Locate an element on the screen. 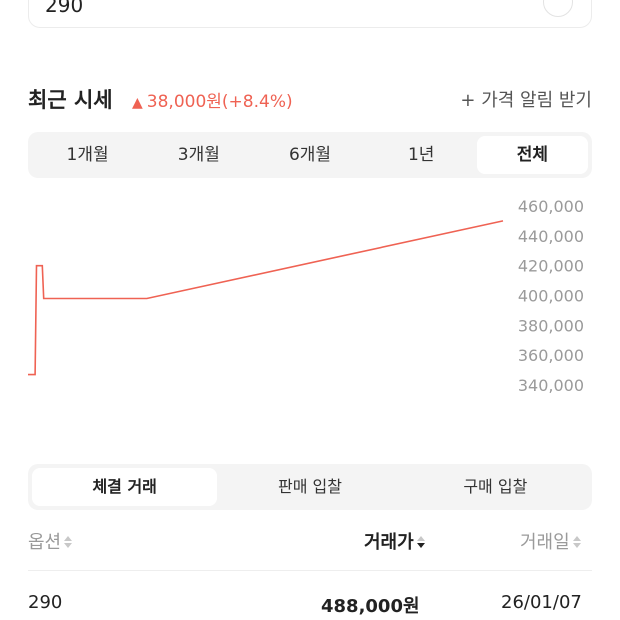 This screenshot has width=620, height=620. header-date-label: 거래일 is located at coordinates (545, 542).